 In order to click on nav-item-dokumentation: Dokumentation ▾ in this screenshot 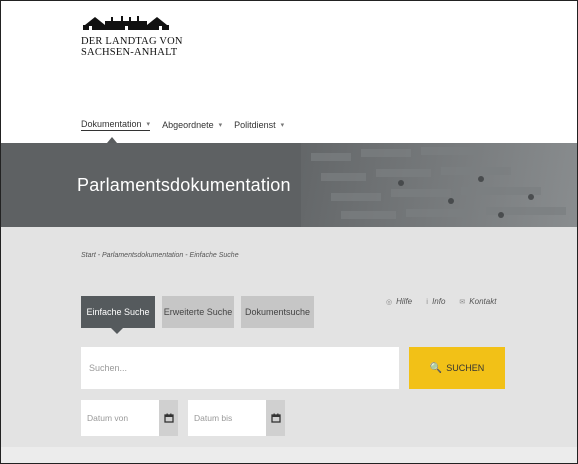, I will do `click(116, 125)`.